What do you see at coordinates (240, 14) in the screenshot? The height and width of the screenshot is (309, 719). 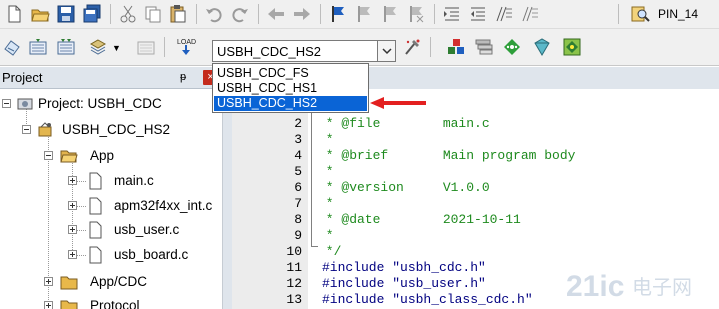 I see `redo-icon` at bounding box center [240, 14].